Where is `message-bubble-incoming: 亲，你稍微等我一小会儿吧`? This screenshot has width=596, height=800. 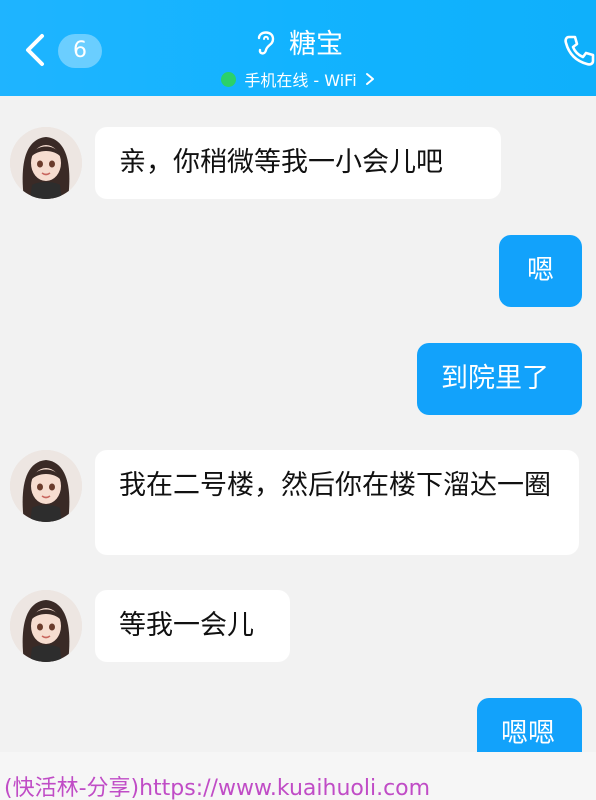 message-bubble-incoming: 亲，你稍微等我一小会儿吧 is located at coordinates (298, 163).